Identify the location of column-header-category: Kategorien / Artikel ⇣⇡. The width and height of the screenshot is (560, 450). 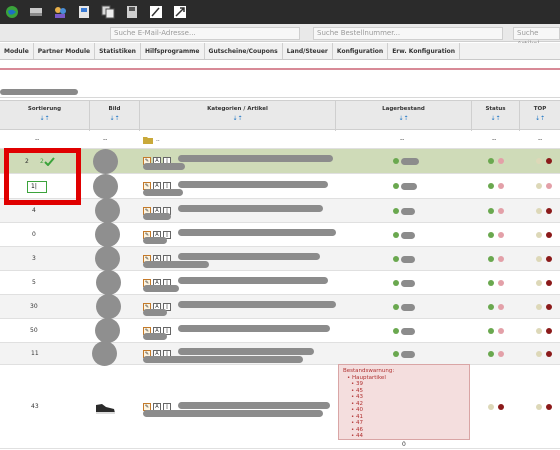
(238, 116).